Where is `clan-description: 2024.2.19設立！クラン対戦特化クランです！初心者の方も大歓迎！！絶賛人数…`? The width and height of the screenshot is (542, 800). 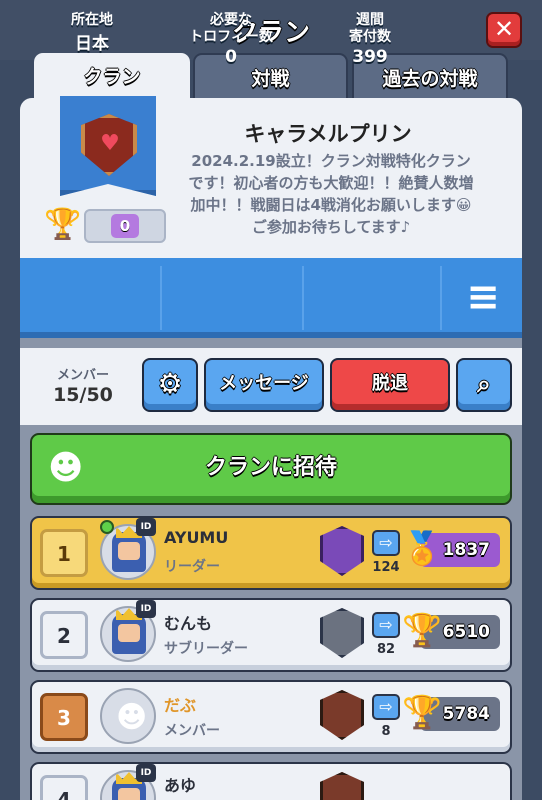 clan-description: 2024.2.19設立！クラン対戦特化クランです！初心者の方も大歓迎！！絶賛人数… is located at coordinates (331, 194).